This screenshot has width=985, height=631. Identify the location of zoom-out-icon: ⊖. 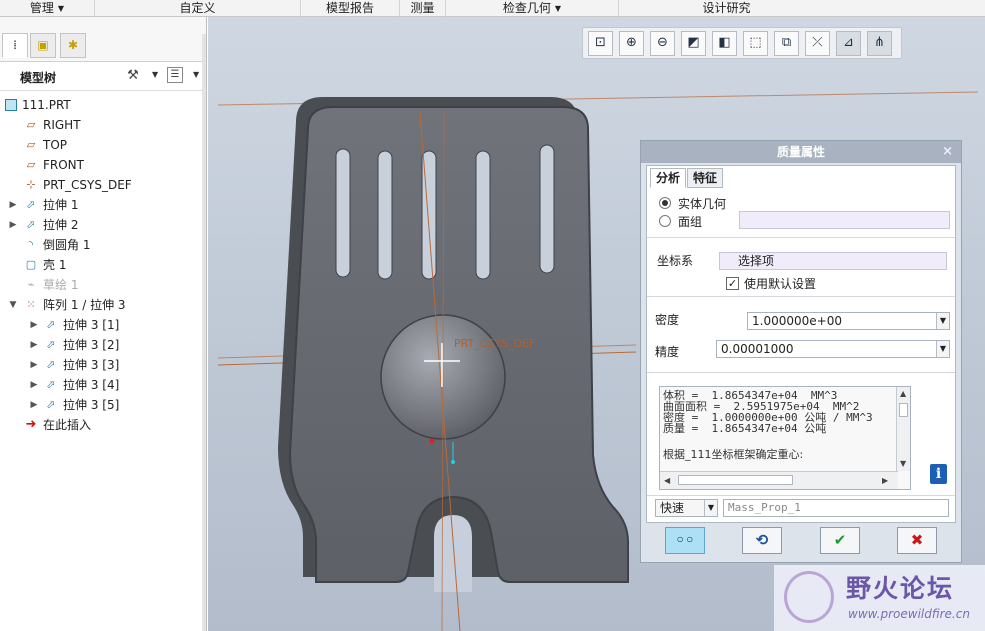
(662, 43).